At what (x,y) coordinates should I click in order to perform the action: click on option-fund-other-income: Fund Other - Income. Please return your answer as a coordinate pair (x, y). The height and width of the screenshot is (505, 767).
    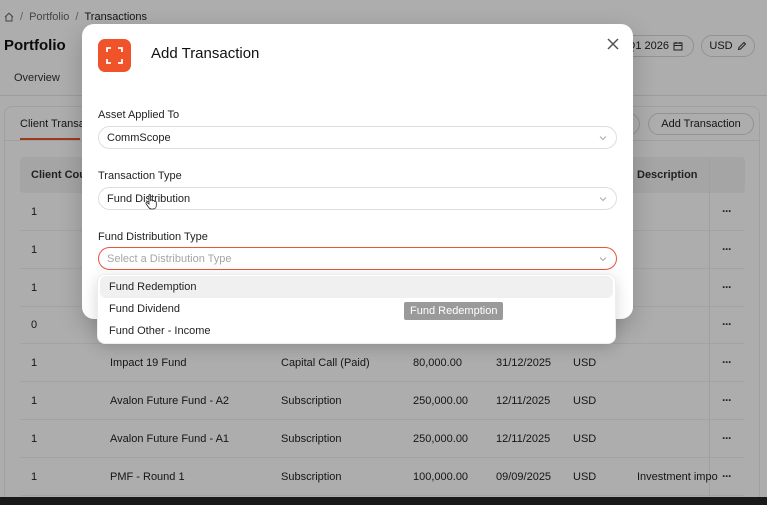
    Looking at the image, I should click on (356, 331).